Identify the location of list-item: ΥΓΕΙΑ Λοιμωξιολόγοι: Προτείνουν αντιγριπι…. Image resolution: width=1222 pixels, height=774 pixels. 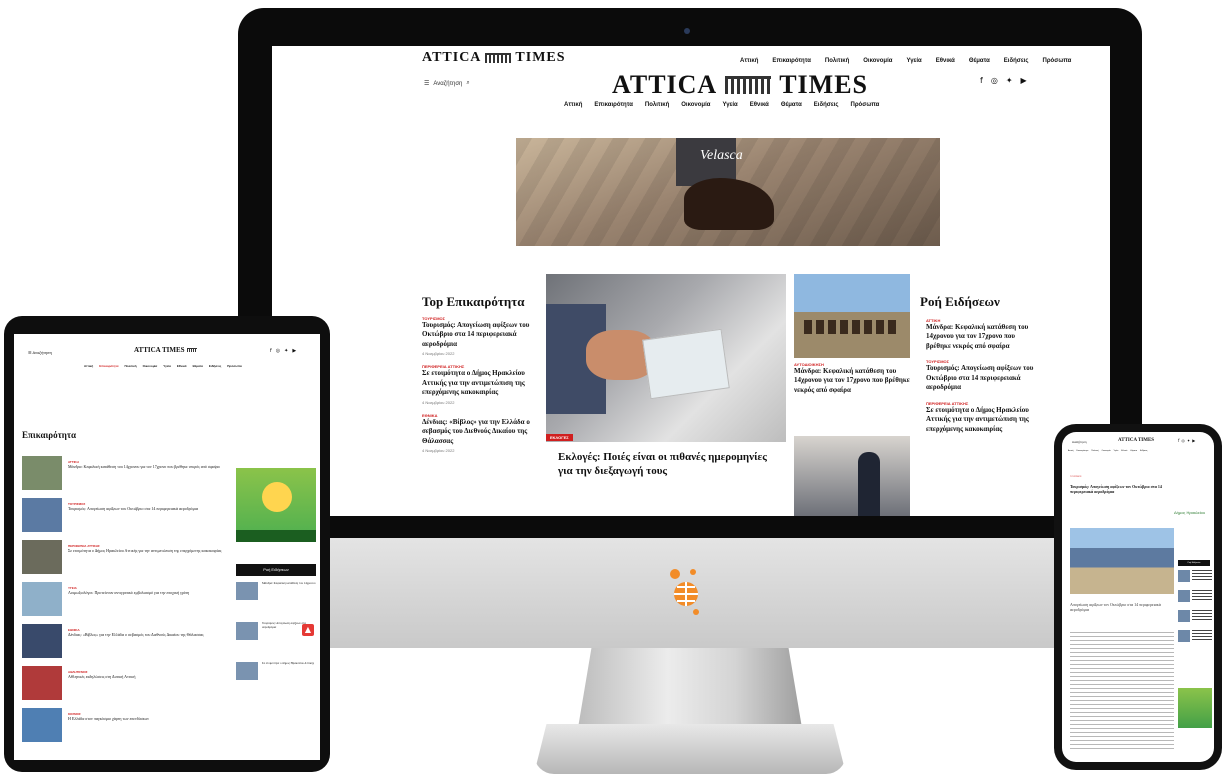
(127, 601).